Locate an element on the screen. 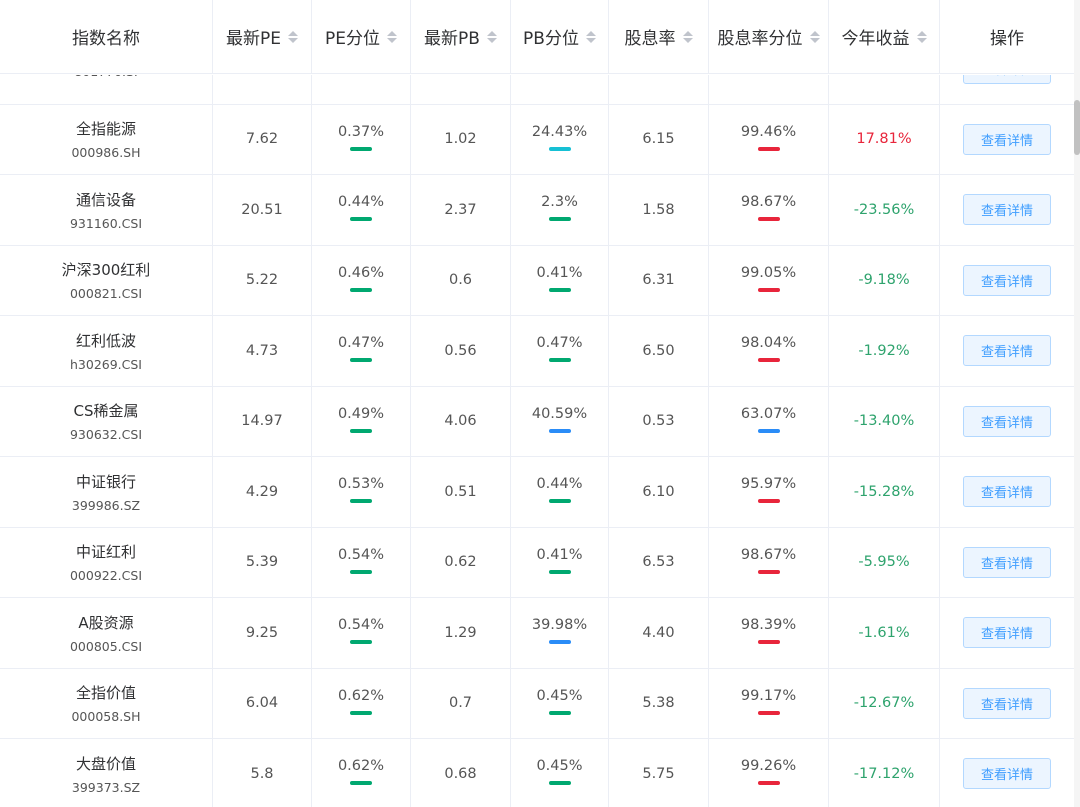  index-code: h30269.CSI is located at coordinates (105, 364).